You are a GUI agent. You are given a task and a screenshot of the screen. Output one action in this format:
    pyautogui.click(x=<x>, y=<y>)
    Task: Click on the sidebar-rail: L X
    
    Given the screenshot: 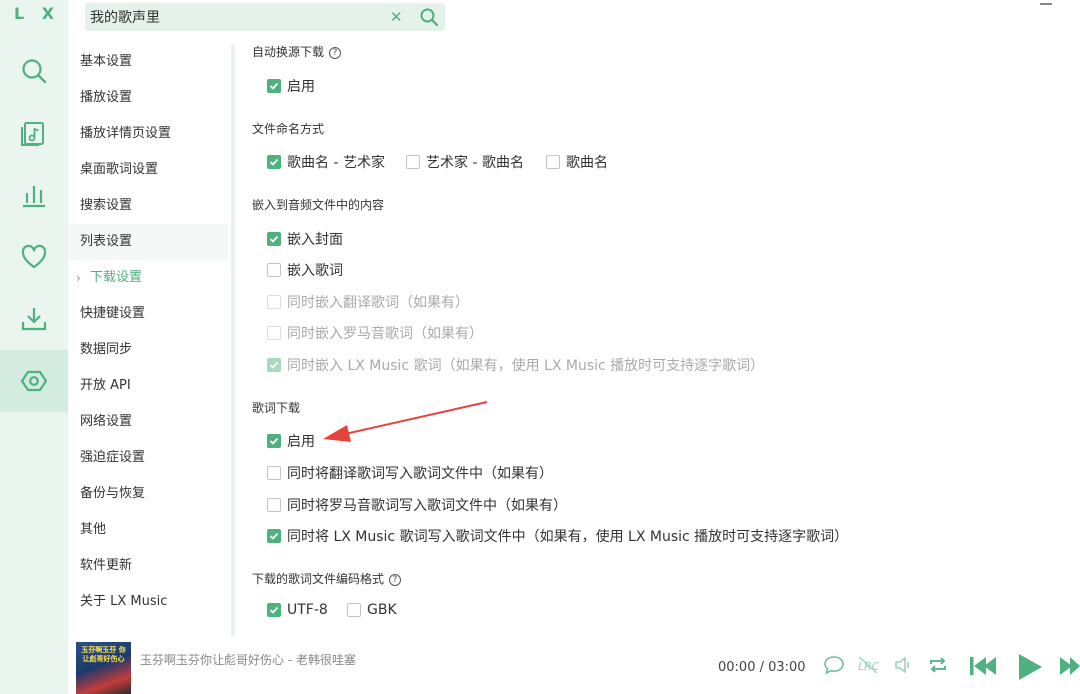 What is the action you would take?
    pyautogui.click(x=34, y=347)
    